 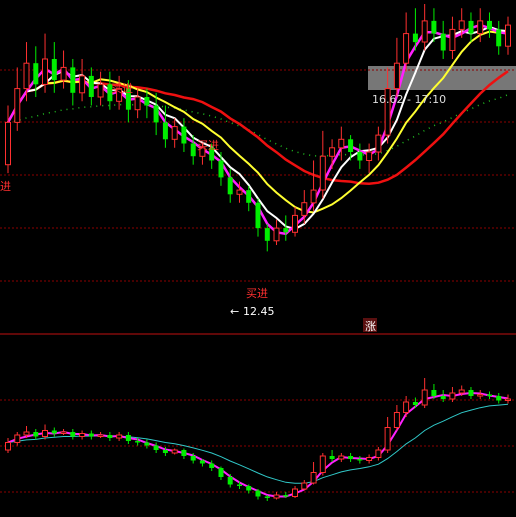 What do you see at coordinates (409, 99) in the screenshot?
I see `crosshair-readout: 16.62 - 17:10` at bounding box center [409, 99].